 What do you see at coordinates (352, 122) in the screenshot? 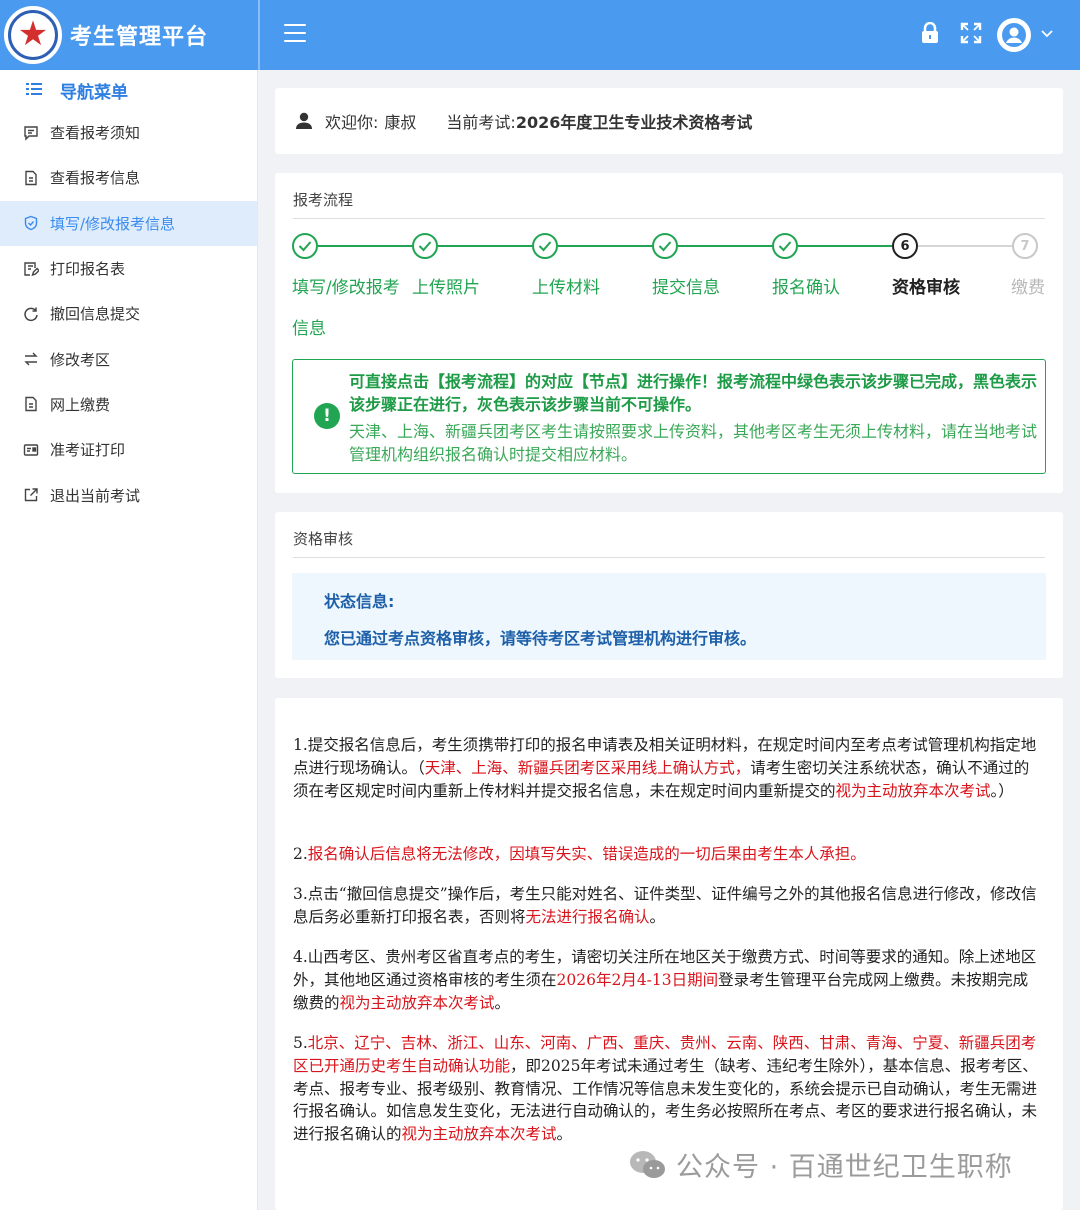
I see `greeting-label: 欢迎你:` at bounding box center [352, 122].